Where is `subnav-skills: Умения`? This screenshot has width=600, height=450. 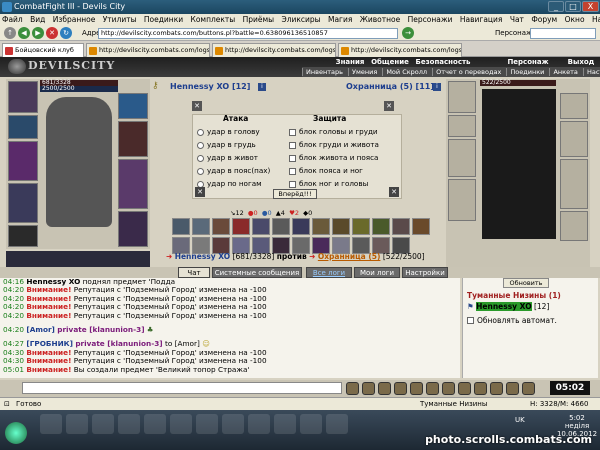 subnav-skills: Умения is located at coordinates (364, 72).